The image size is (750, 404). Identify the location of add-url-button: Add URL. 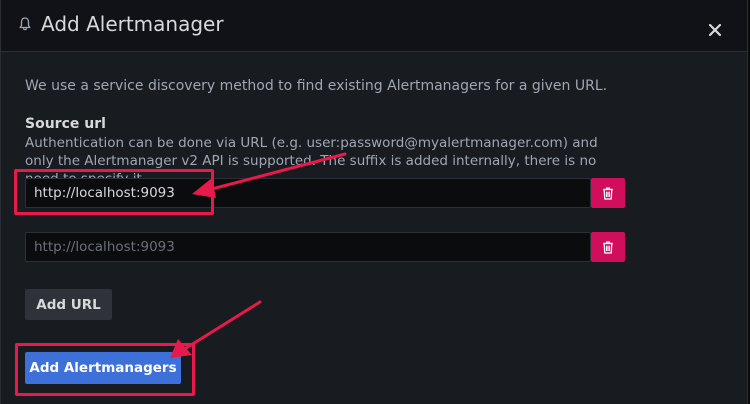
(68, 304).